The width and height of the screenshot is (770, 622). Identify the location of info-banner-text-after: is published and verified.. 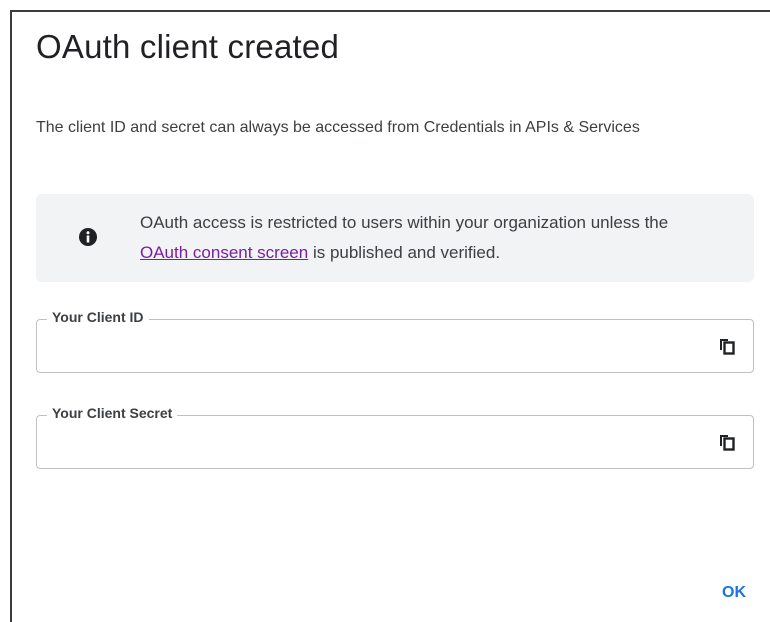
(404, 252).